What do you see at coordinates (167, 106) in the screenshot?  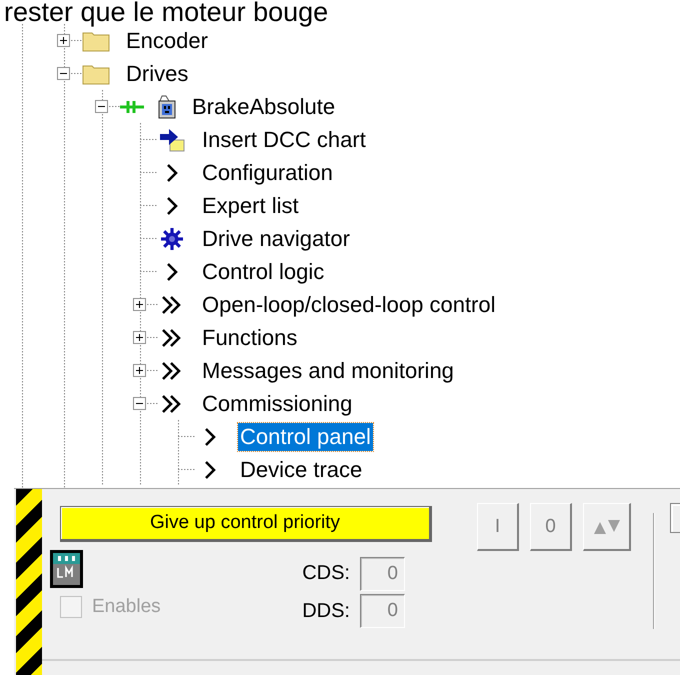 I see `device-icon` at bounding box center [167, 106].